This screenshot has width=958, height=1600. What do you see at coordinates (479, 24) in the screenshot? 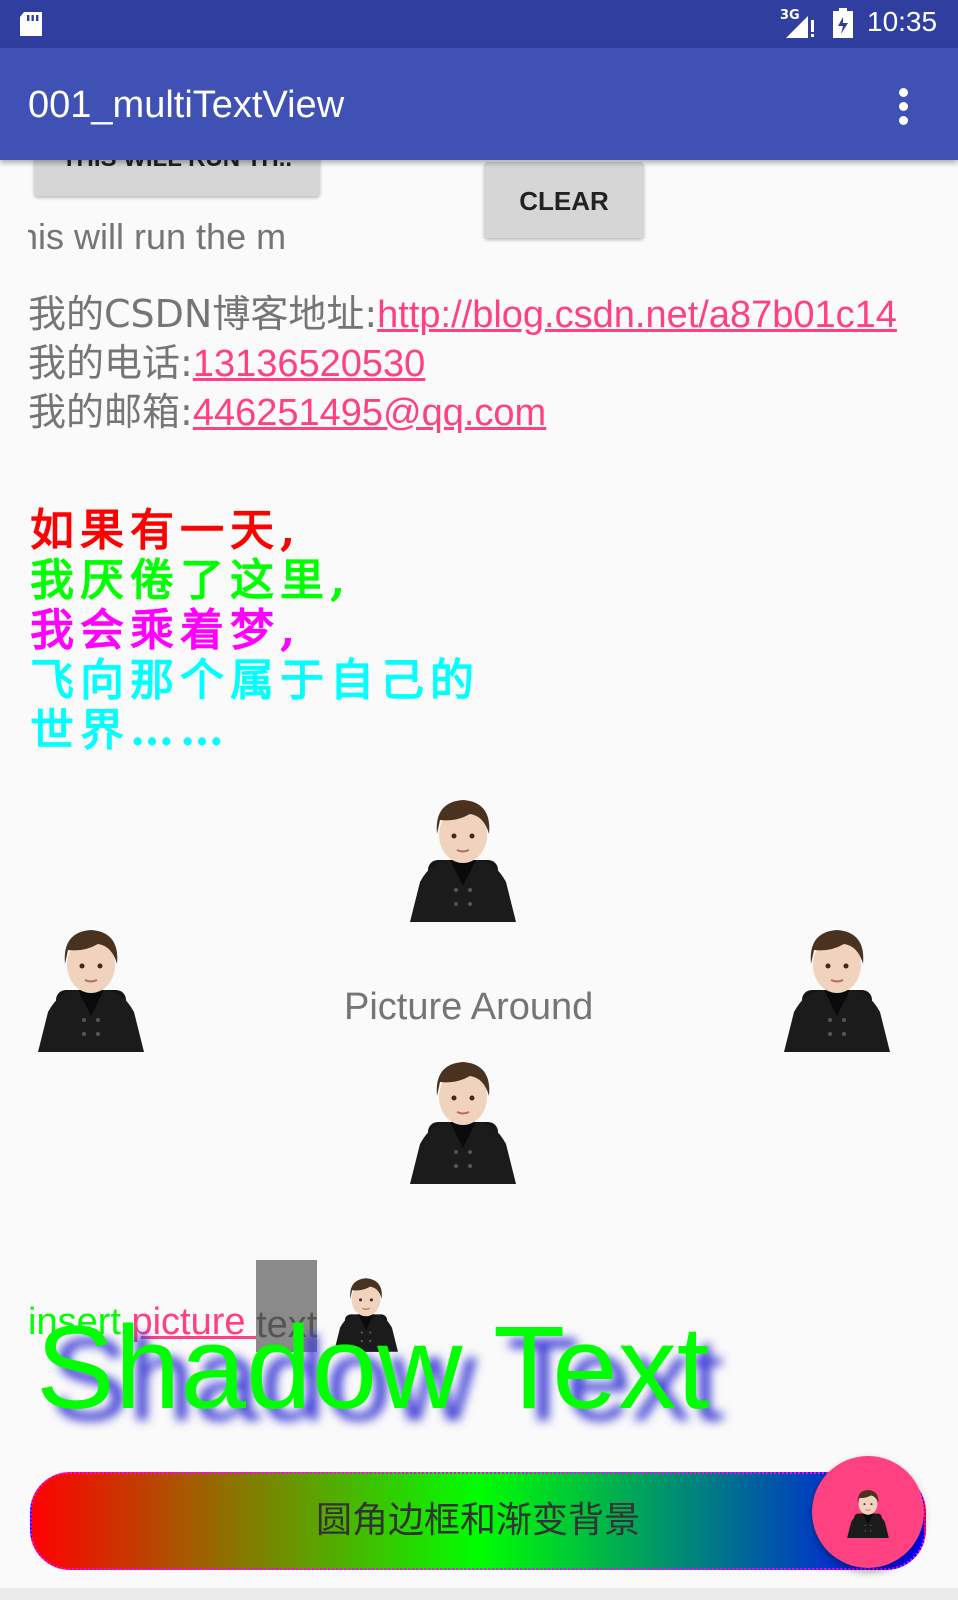
I see `status-bar: 3G 10:35` at bounding box center [479, 24].